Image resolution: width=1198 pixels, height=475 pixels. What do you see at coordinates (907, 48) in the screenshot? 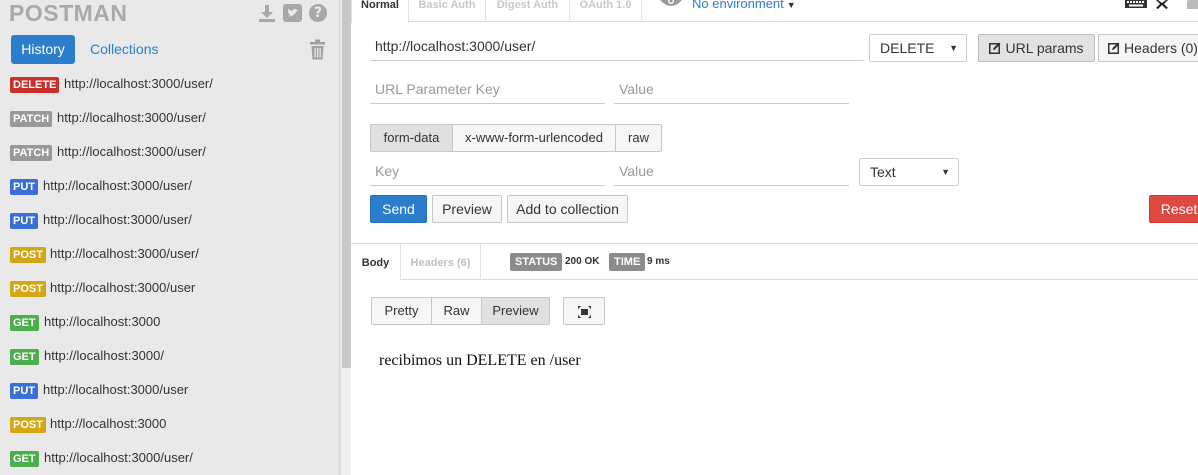
I see `method-select-value: DELETE` at bounding box center [907, 48].